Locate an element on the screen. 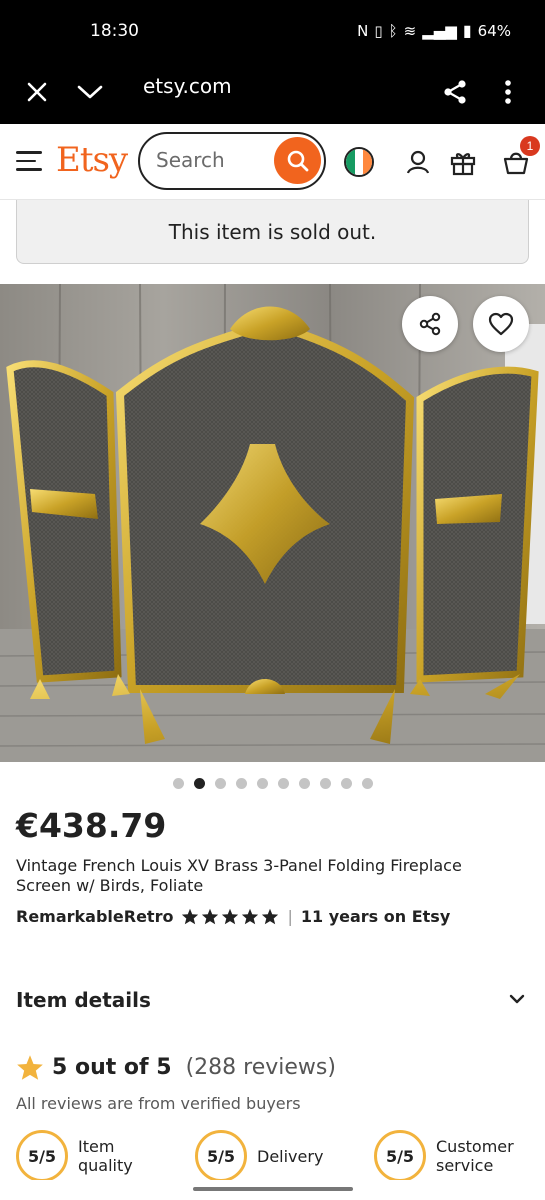  wifi-icon: ≋ is located at coordinates (410, 30).